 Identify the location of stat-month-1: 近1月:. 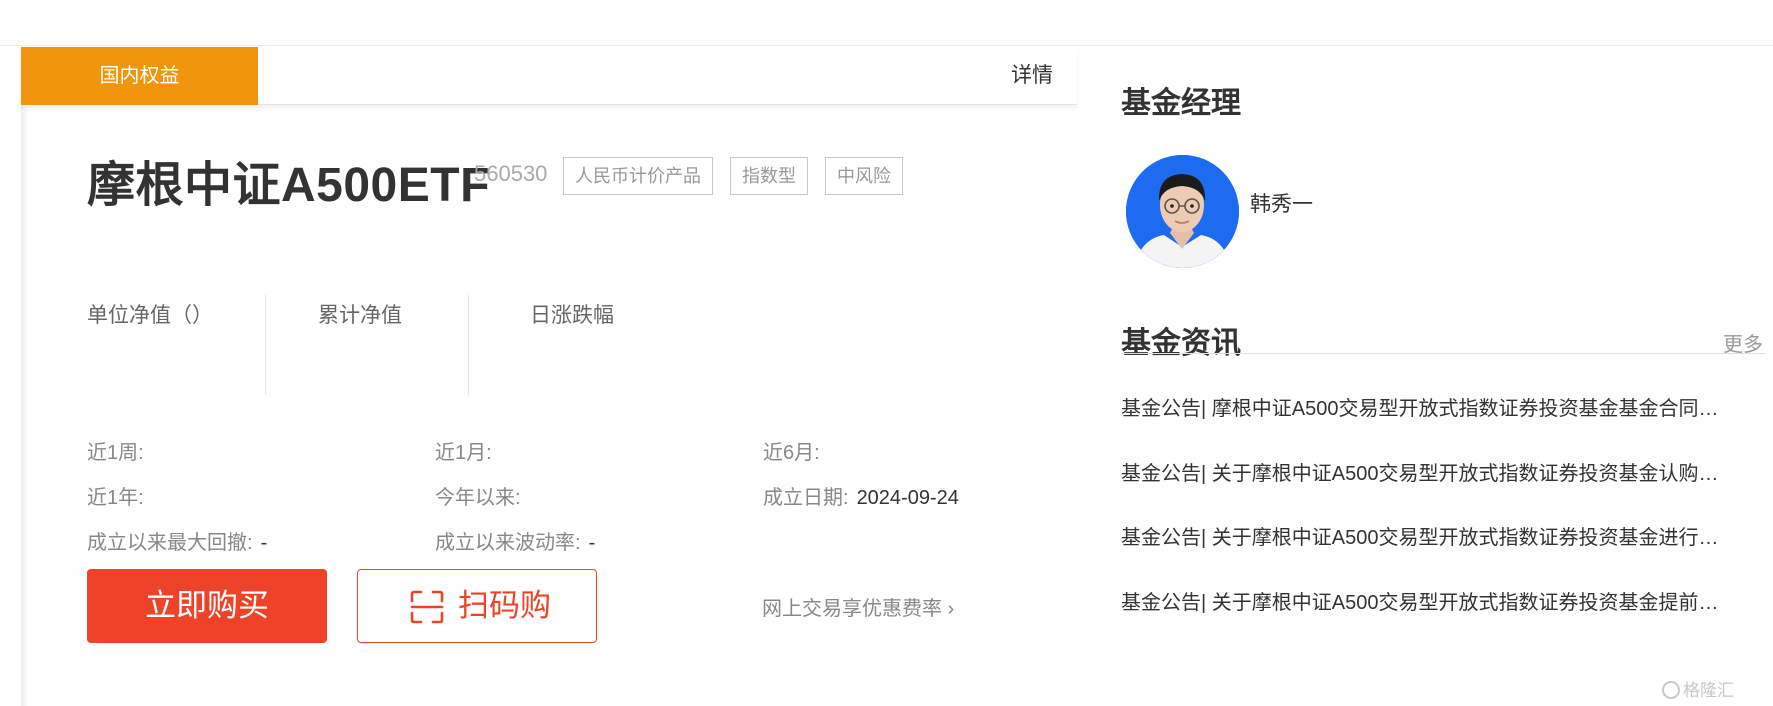
(463, 453).